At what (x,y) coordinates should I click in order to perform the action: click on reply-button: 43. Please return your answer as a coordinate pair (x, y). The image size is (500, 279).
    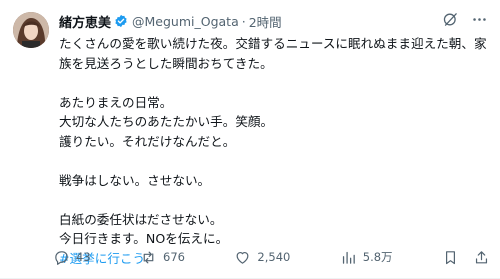
    Looking at the image, I should click on (72, 257).